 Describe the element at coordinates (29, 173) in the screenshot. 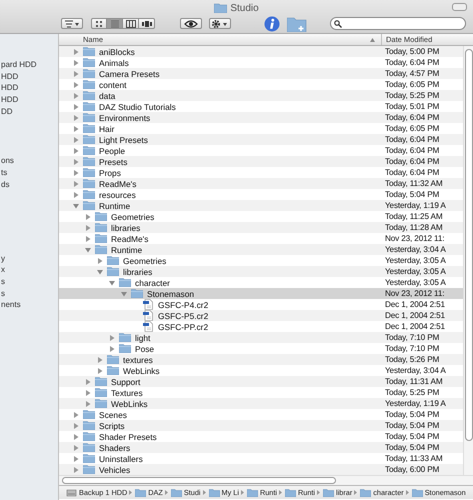

I see `sidebar-item: ts` at that location.